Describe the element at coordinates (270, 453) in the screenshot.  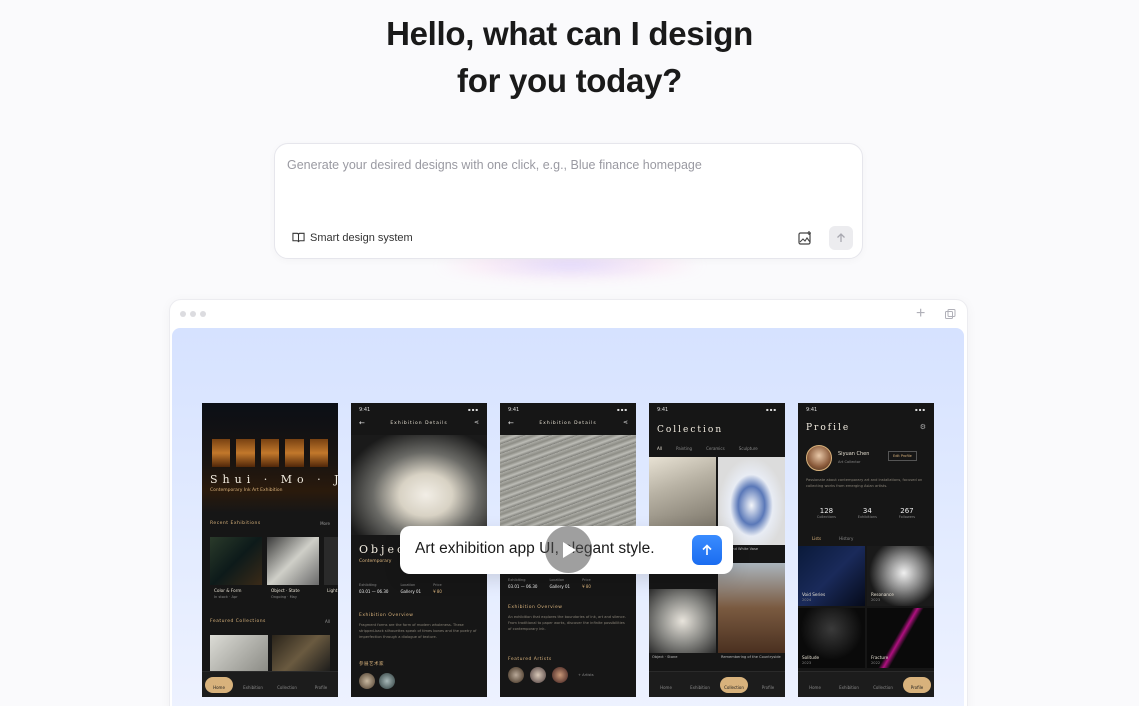
I see `lanterns` at that location.